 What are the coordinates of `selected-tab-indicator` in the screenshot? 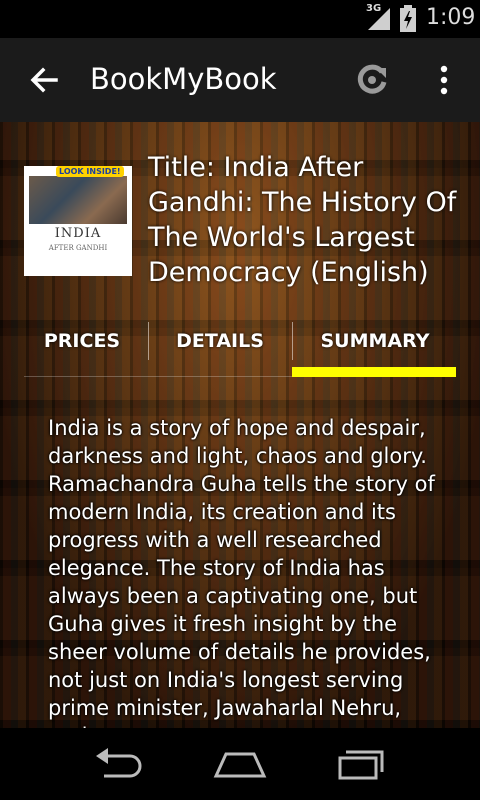 It's located at (374, 372).